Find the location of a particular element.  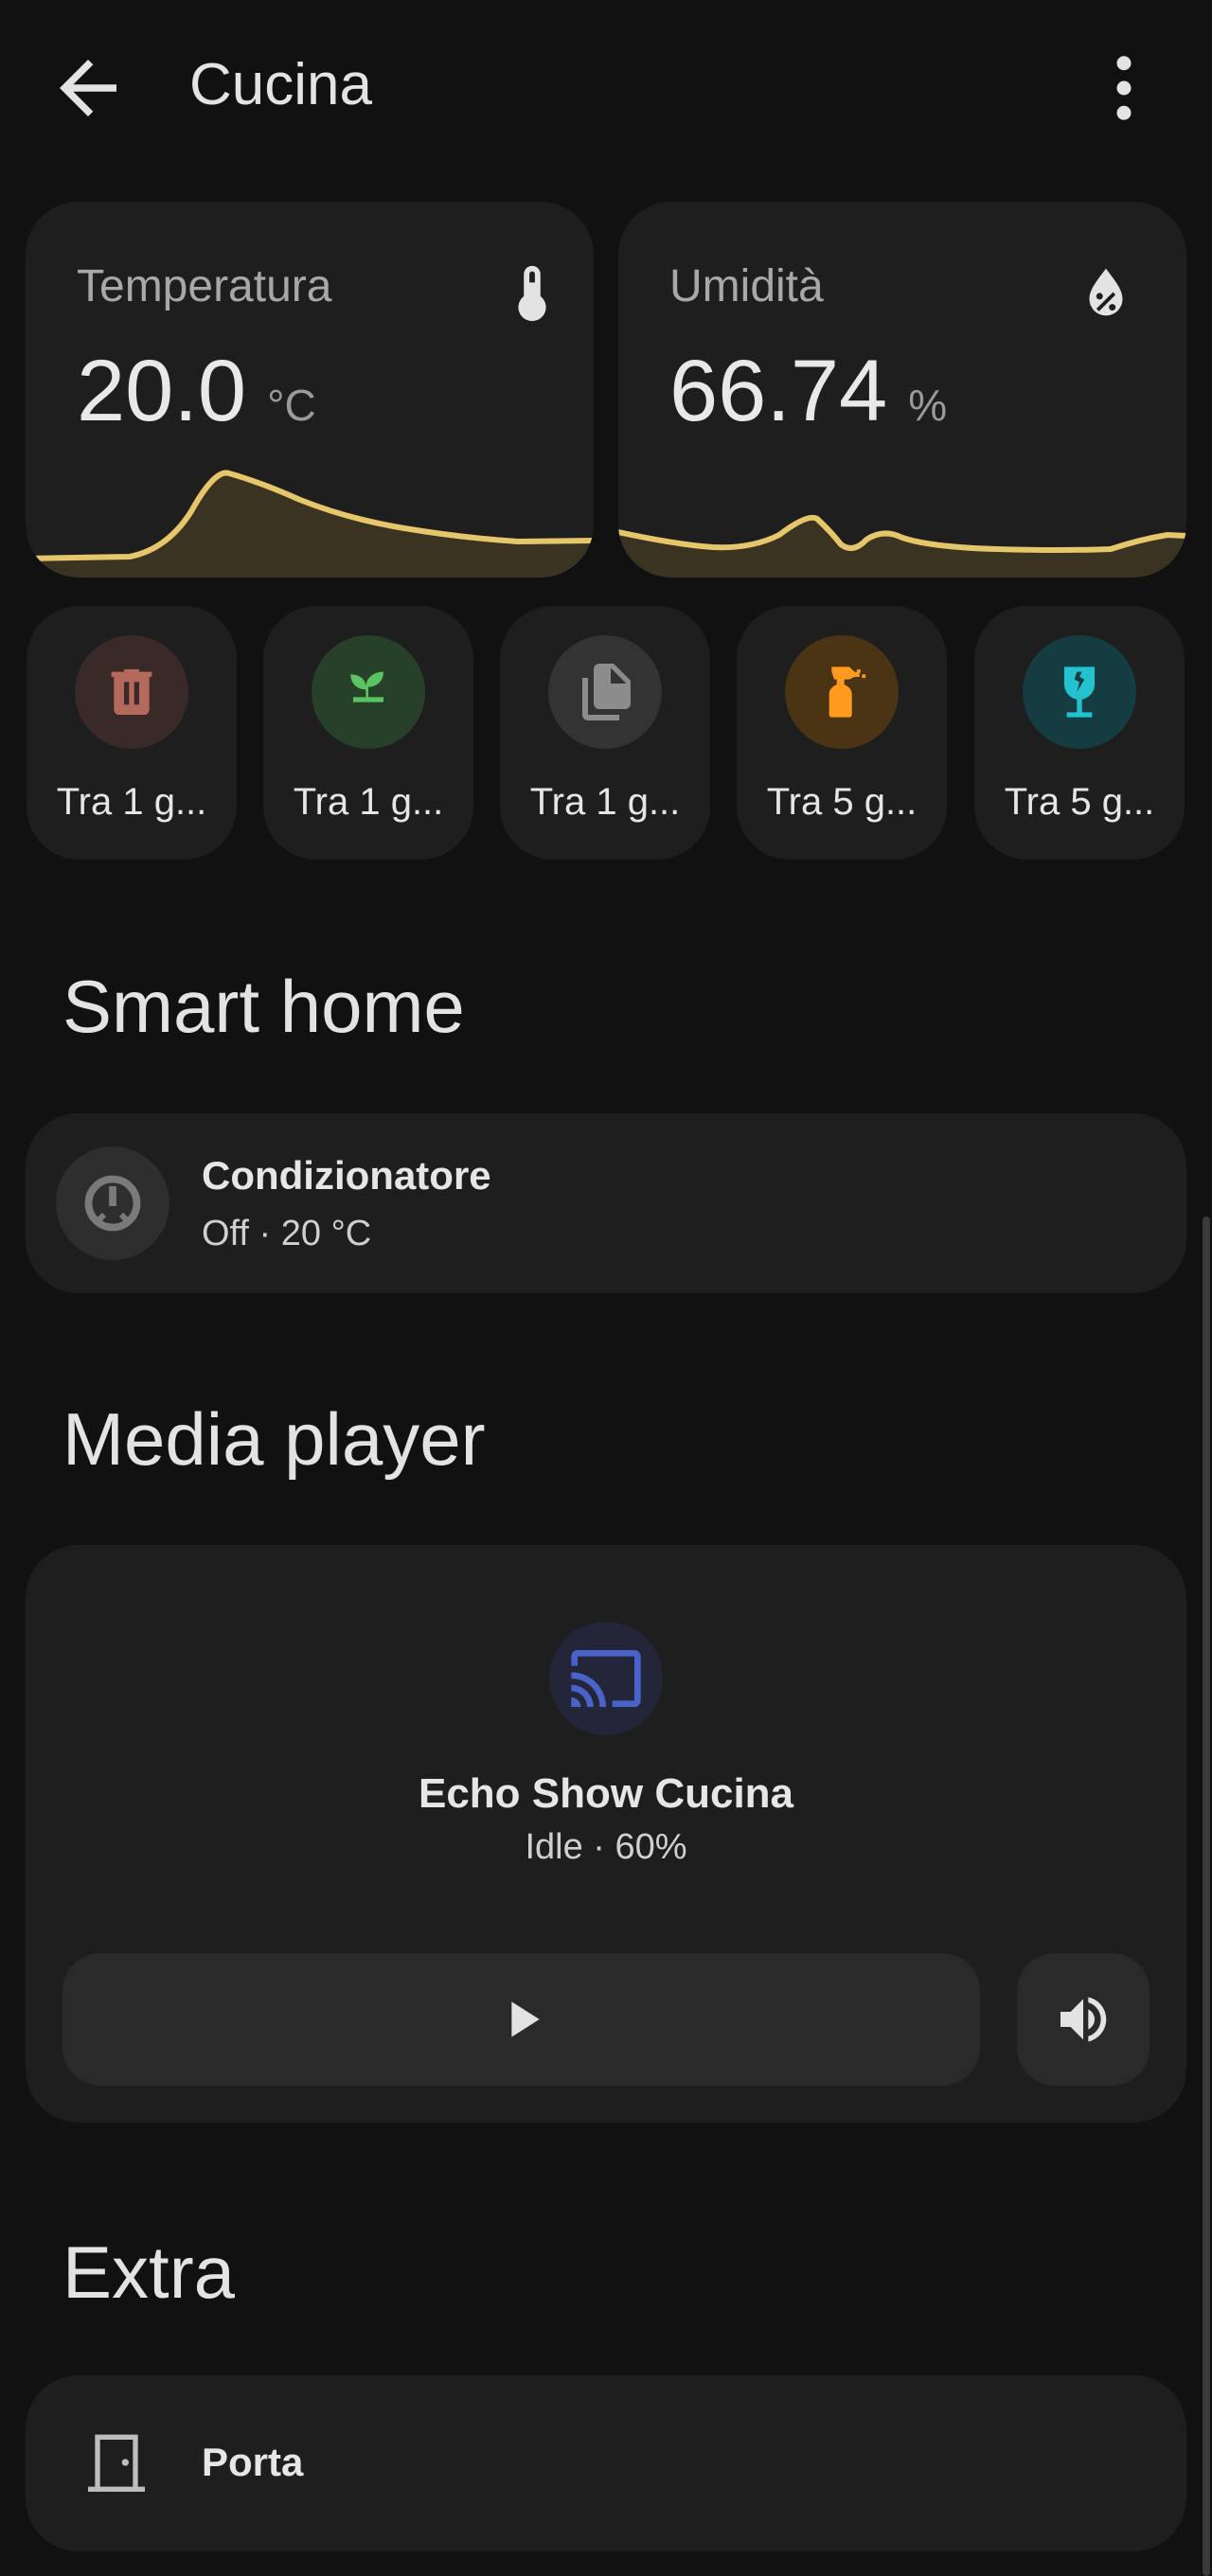

sensor-value: 20.0 °C is located at coordinates (196, 392).